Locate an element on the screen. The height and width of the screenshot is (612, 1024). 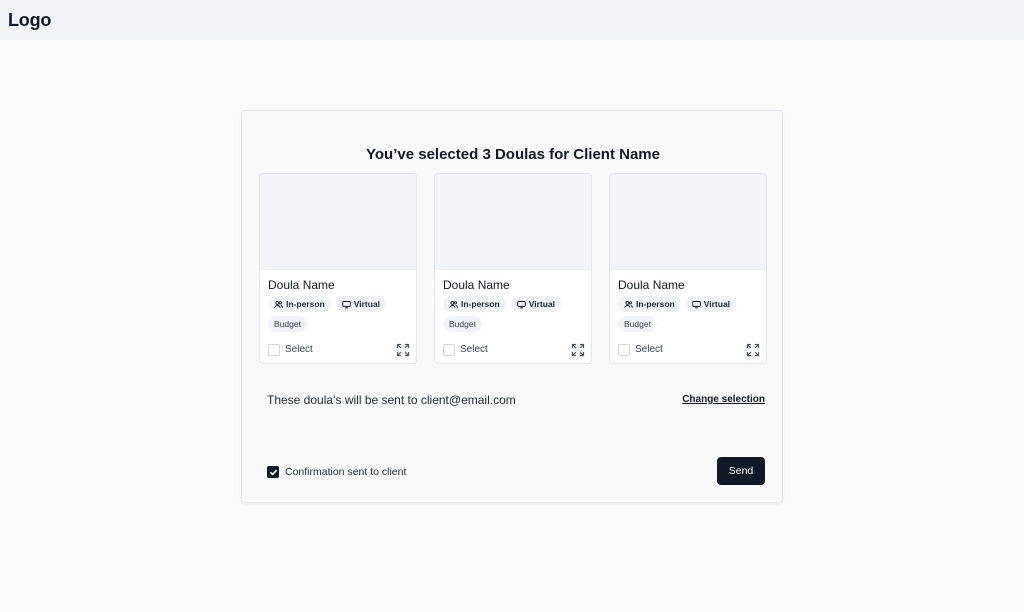
logo: Logo is located at coordinates (29, 20).